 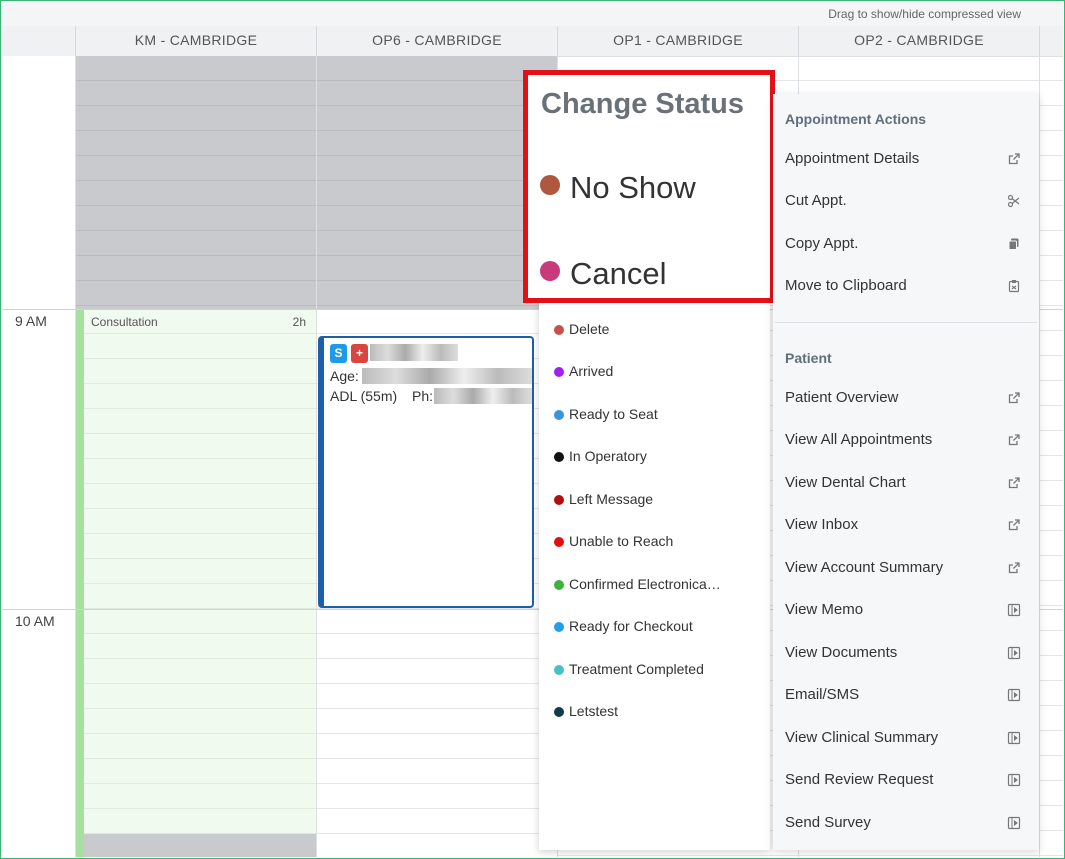 What do you see at coordinates (1051, 41) in the screenshot?
I see `column-header-overflow` at bounding box center [1051, 41].